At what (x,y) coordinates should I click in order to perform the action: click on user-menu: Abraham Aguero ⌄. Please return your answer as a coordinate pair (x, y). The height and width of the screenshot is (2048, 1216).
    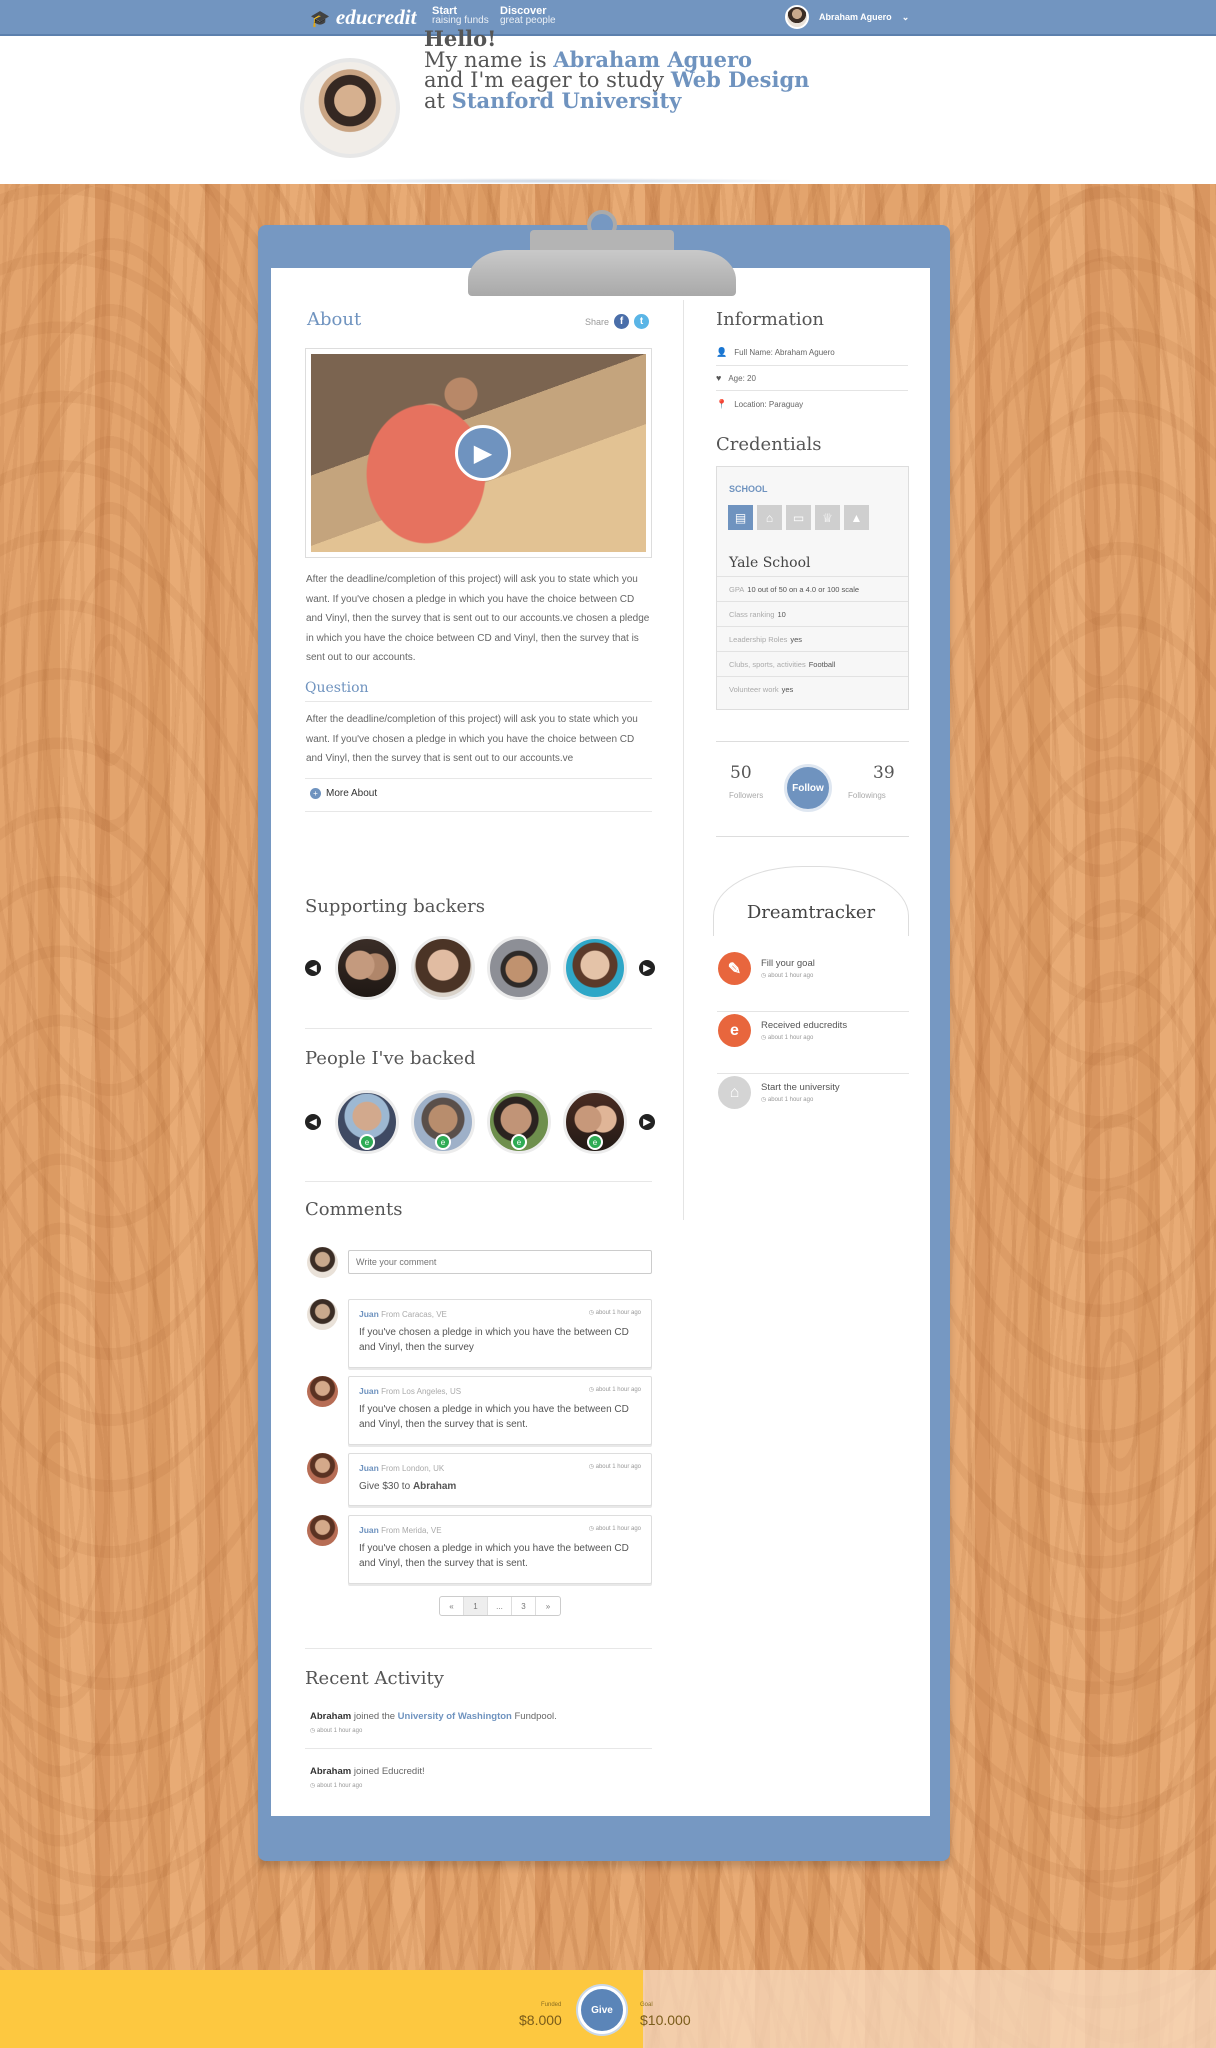
    Looking at the image, I should click on (847, 17).